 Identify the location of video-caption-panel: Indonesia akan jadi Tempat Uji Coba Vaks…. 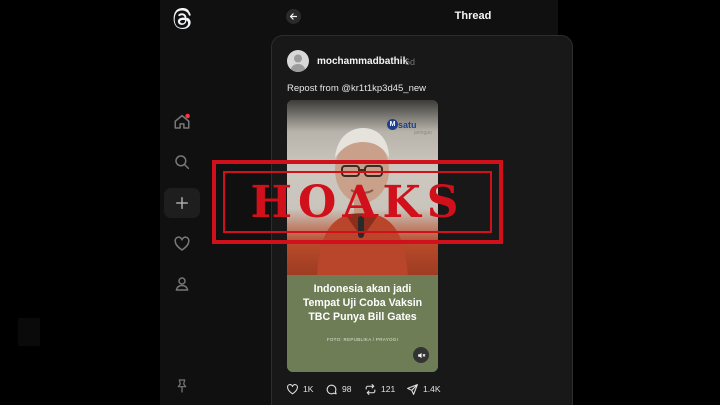
(362, 323).